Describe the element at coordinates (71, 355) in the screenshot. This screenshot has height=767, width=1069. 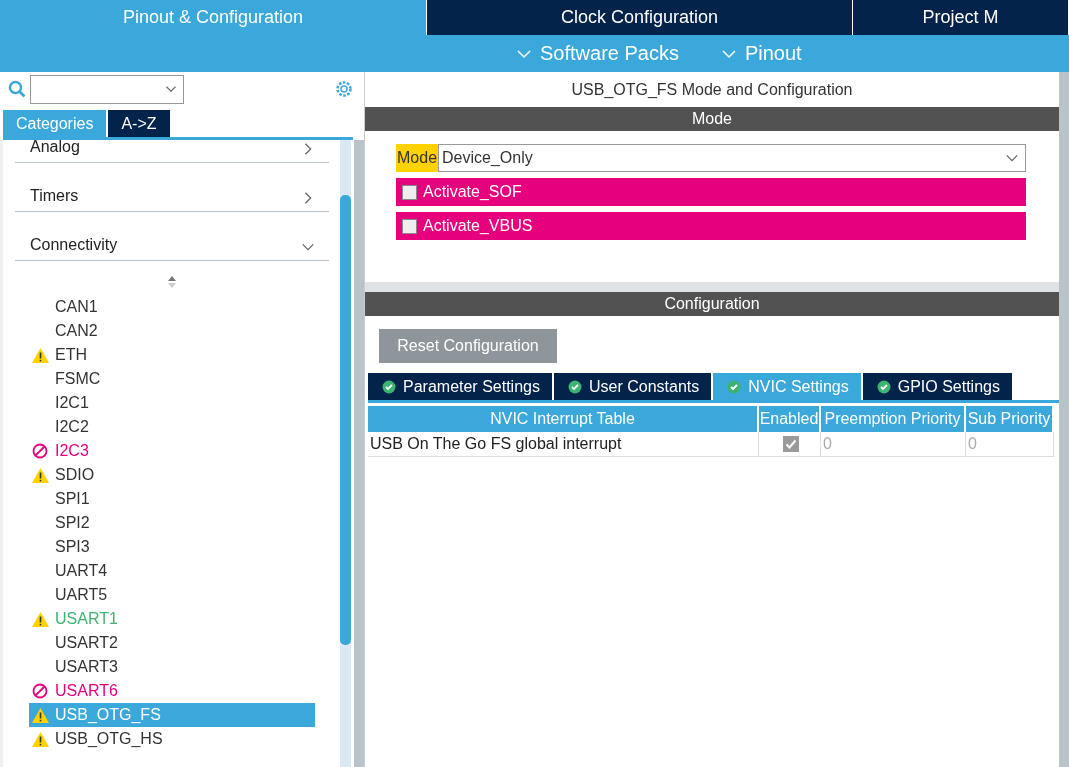
I see `item-label: ETH` at that location.